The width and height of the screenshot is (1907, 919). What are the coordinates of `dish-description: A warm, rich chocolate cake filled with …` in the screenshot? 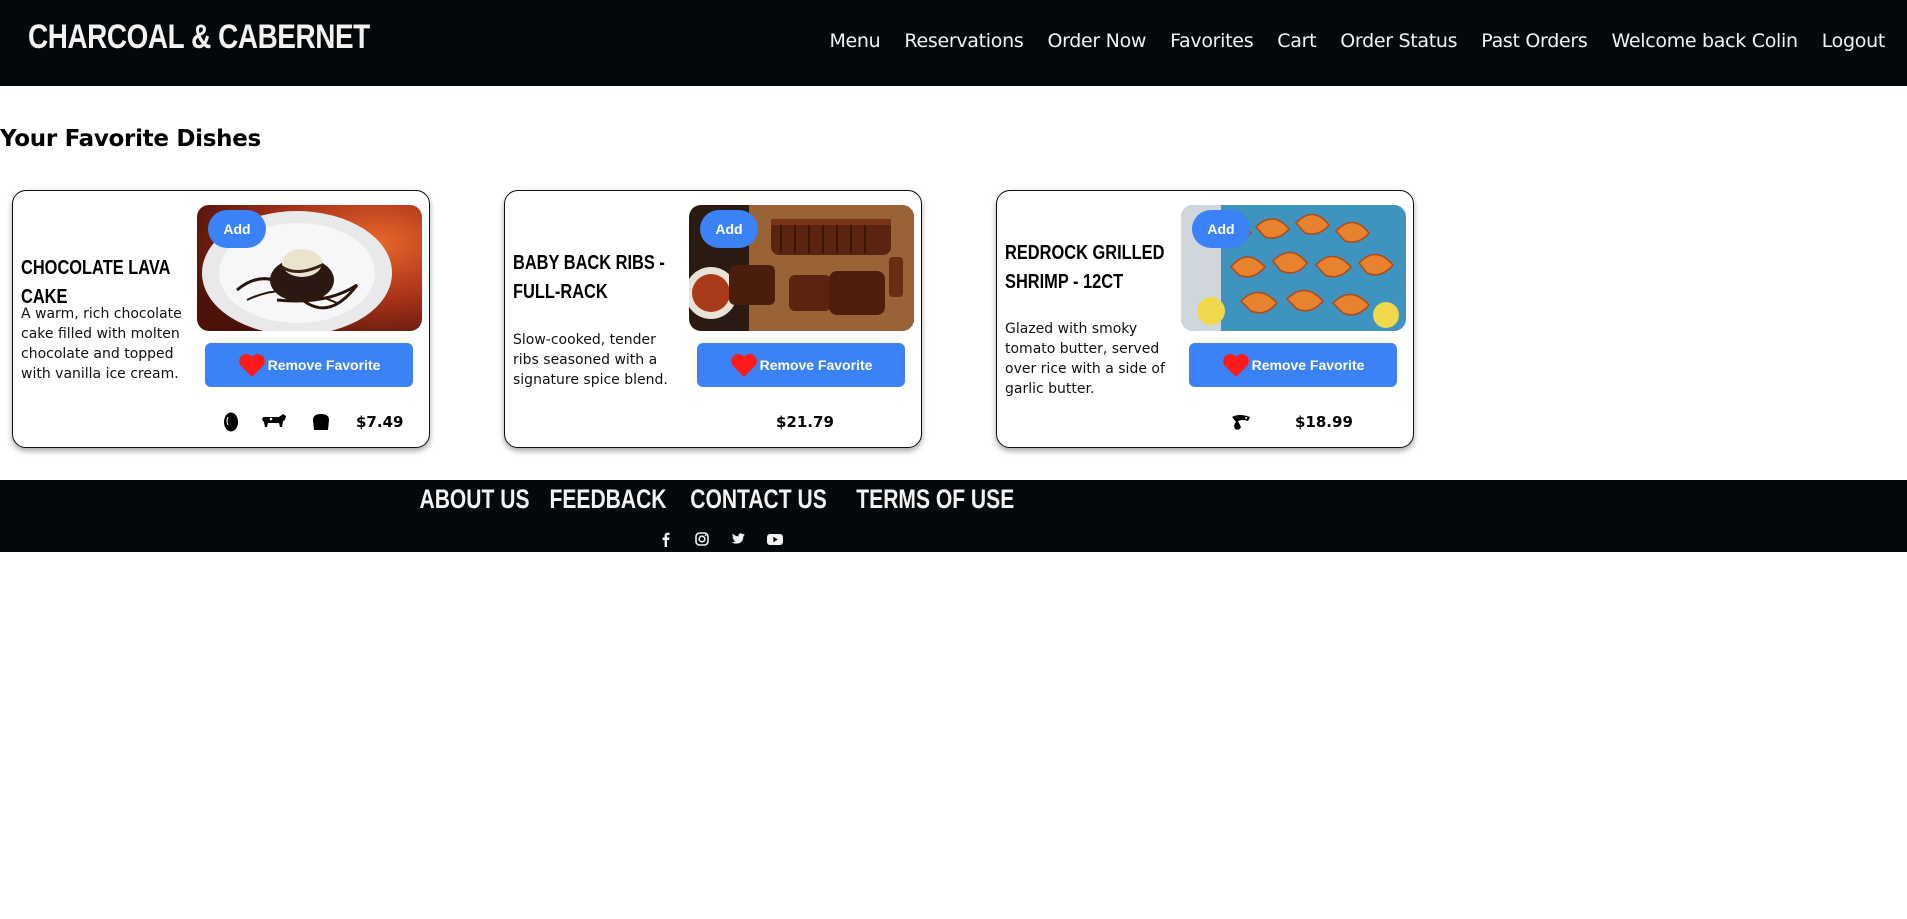 It's located at (101, 344).